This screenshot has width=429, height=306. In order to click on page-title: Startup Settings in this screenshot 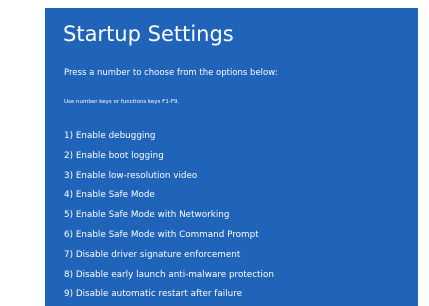, I will do `click(148, 34)`.